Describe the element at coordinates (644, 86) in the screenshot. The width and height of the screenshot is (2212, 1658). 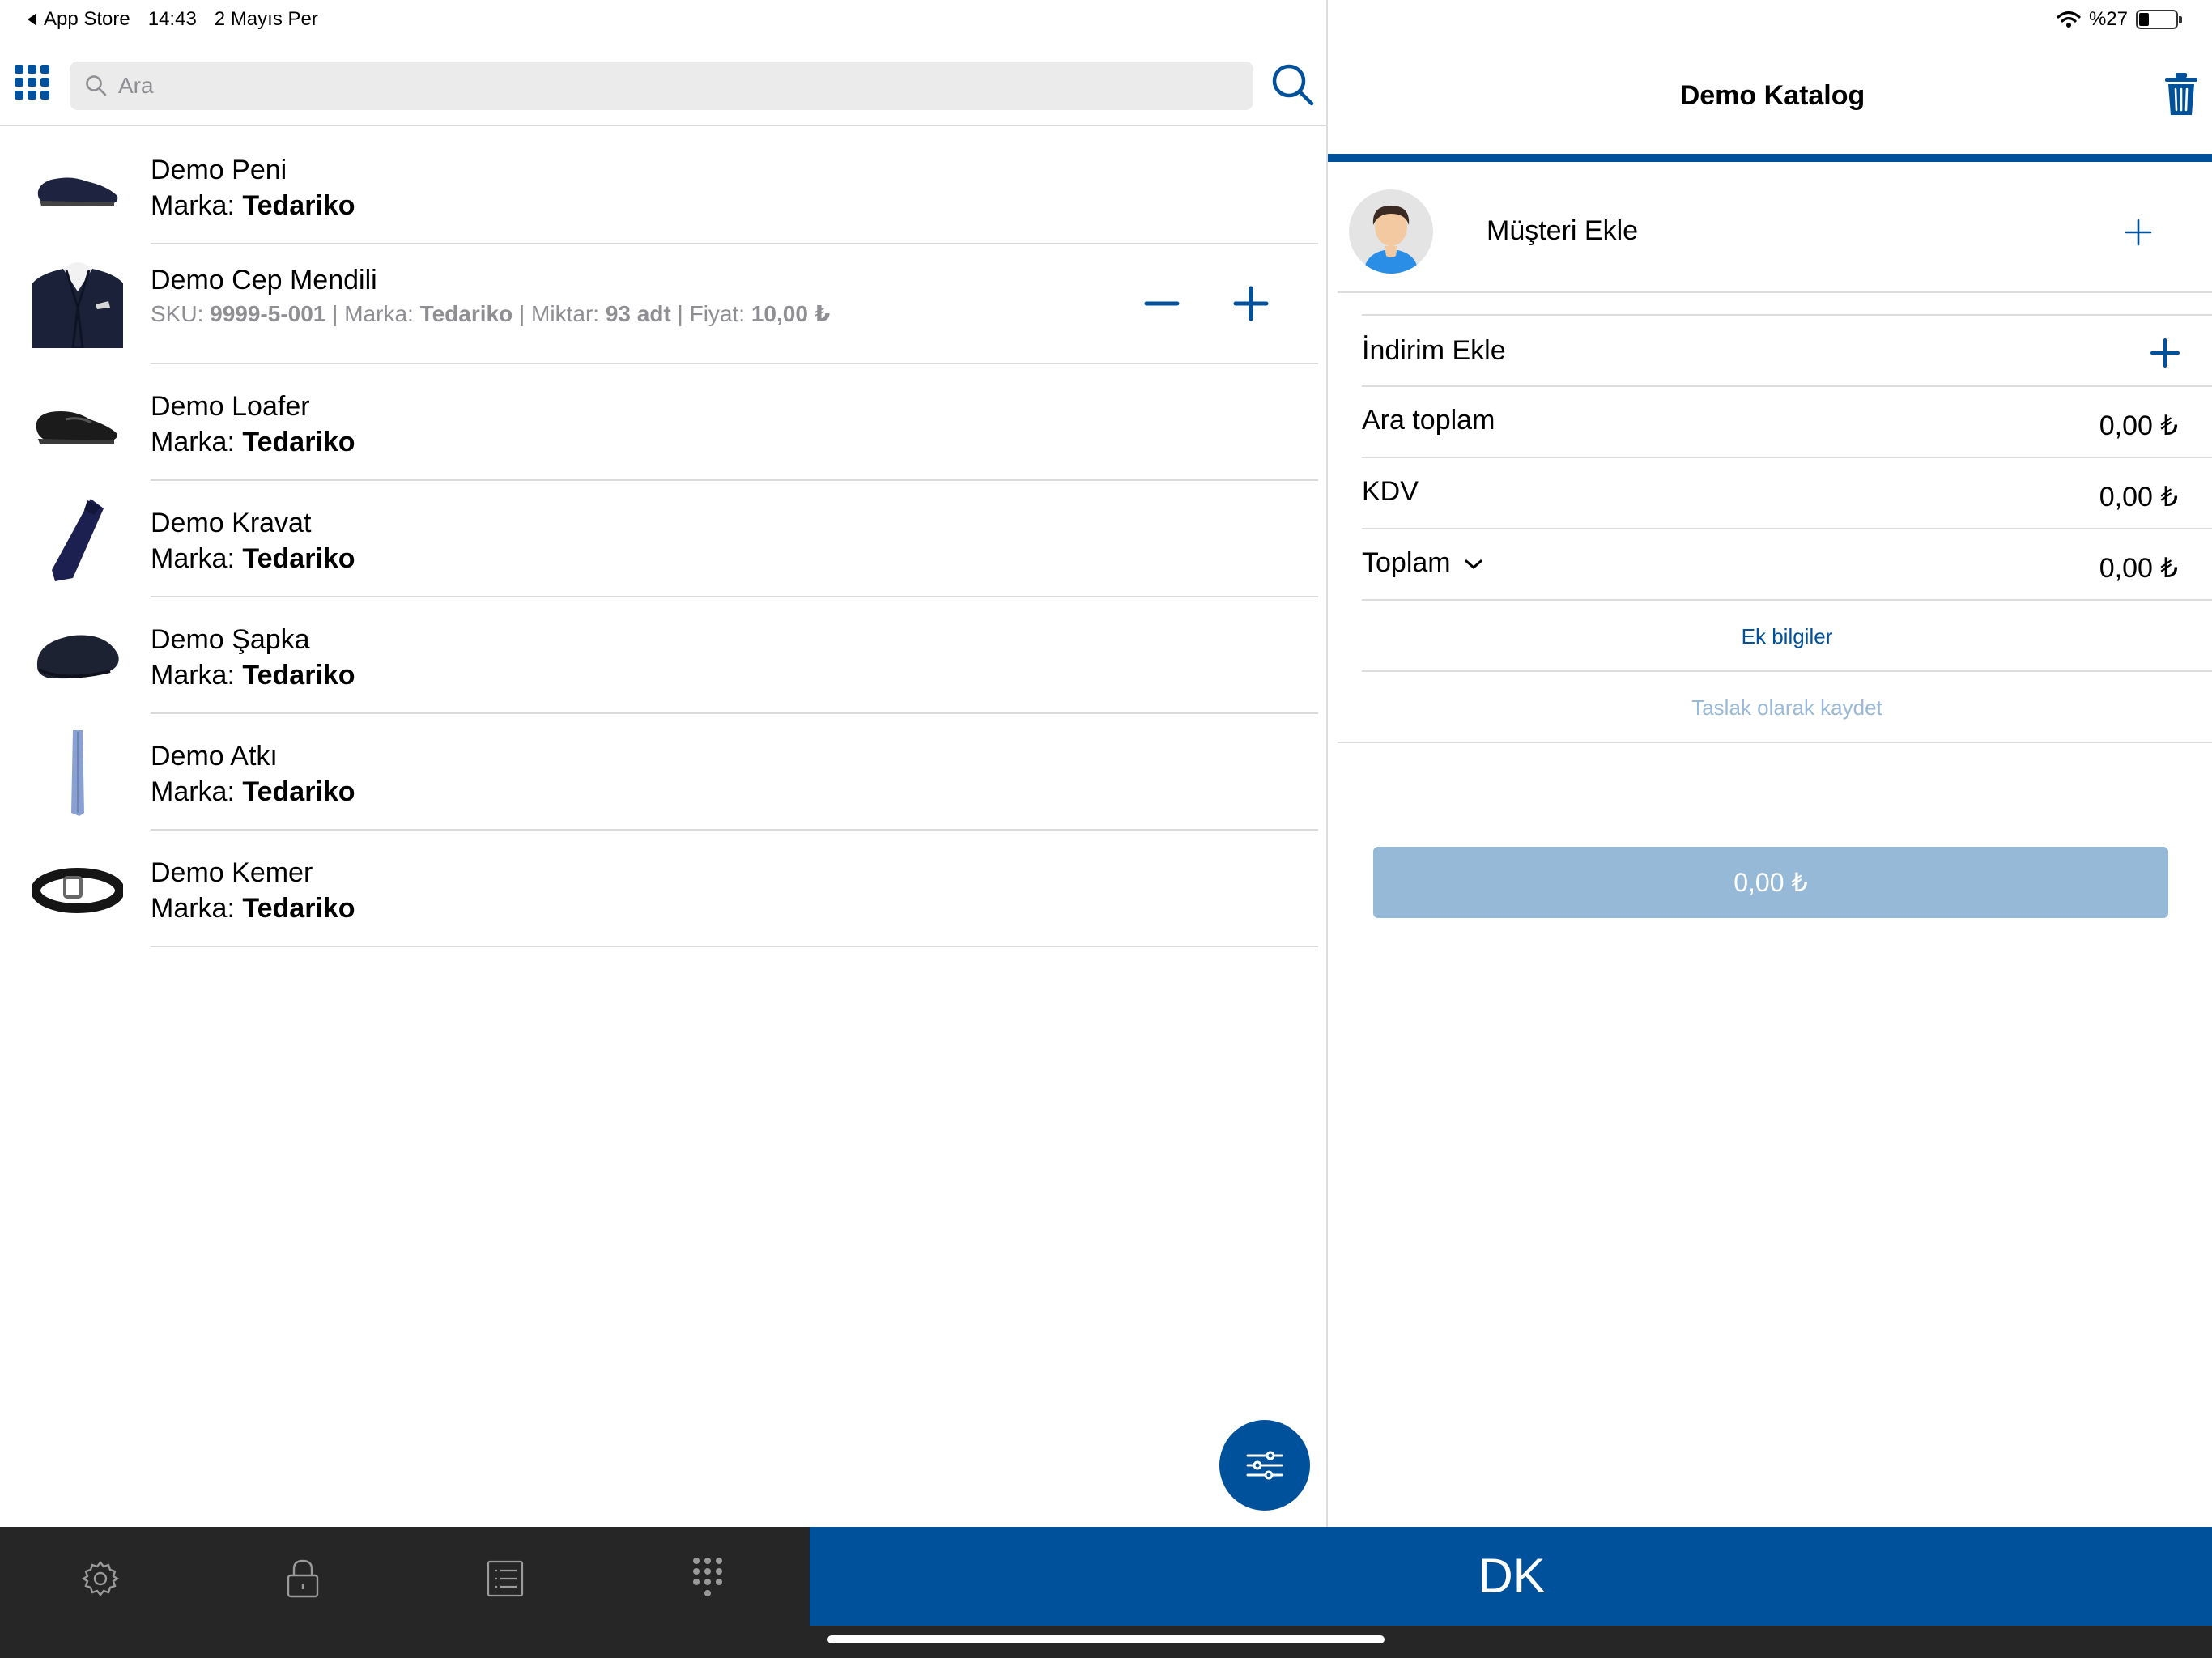
I see `search-input` at that location.